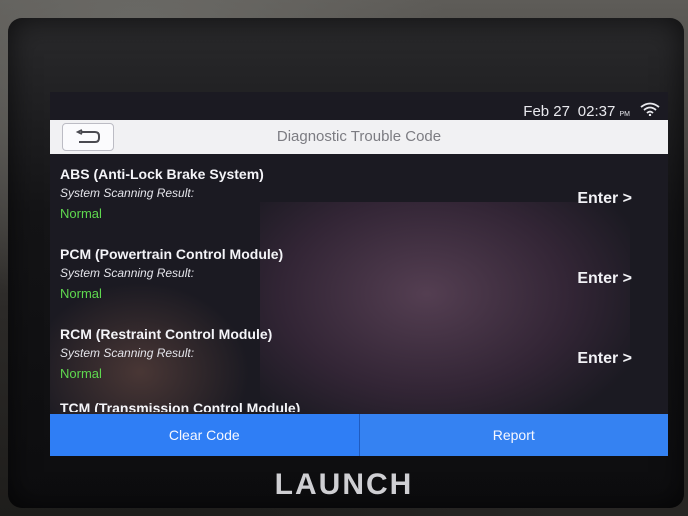  What do you see at coordinates (546, 111) in the screenshot?
I see `status-date: Feb 27` at bounding box center [546, 111].